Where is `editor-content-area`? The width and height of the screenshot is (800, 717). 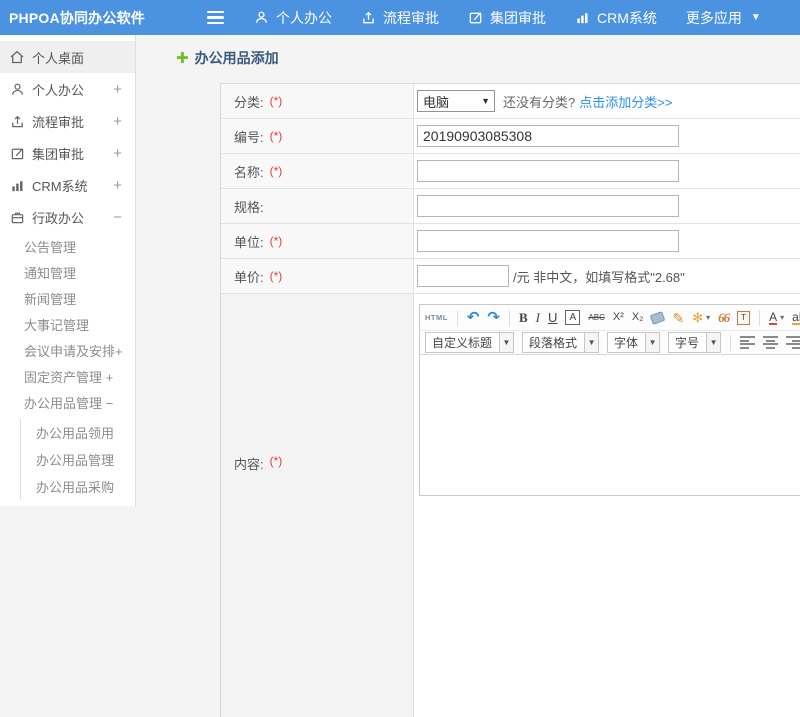
editor-content-area is located at coordinates (610, 425).